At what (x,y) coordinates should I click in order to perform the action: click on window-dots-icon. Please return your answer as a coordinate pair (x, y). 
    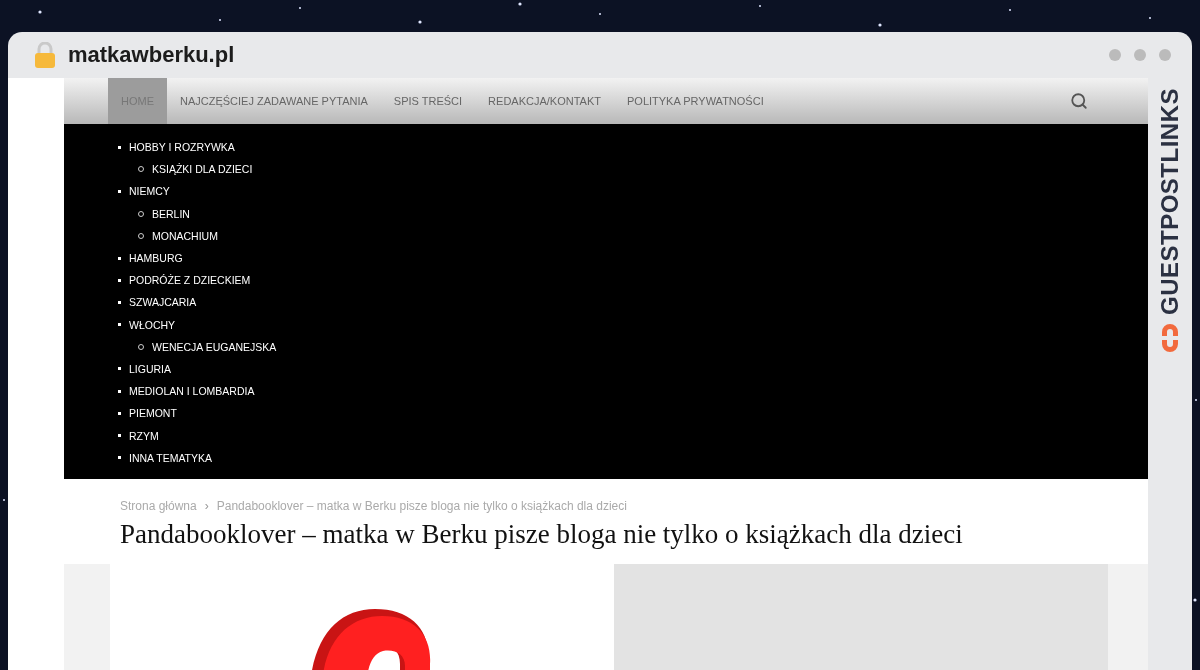
    Looking at the image, I should click on (1140, 55).